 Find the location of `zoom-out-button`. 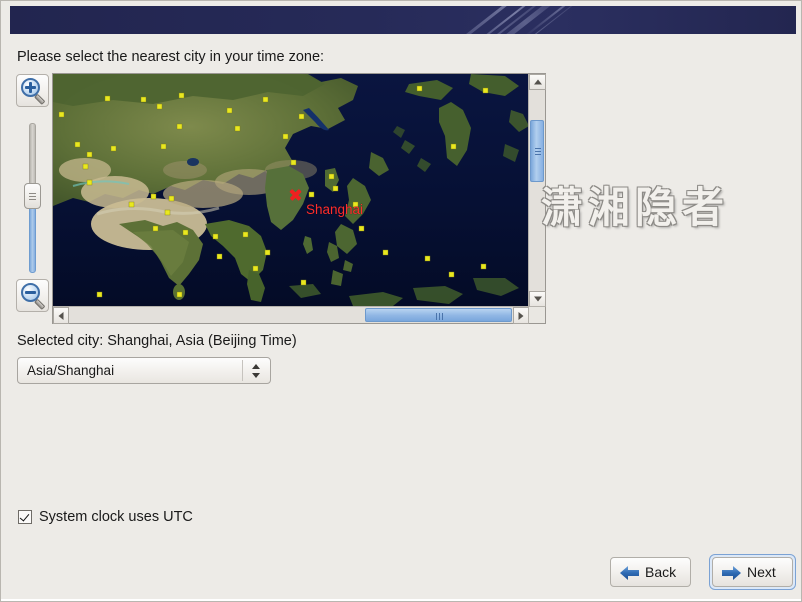

zoom-out-button is located at coordinates (32, 295).